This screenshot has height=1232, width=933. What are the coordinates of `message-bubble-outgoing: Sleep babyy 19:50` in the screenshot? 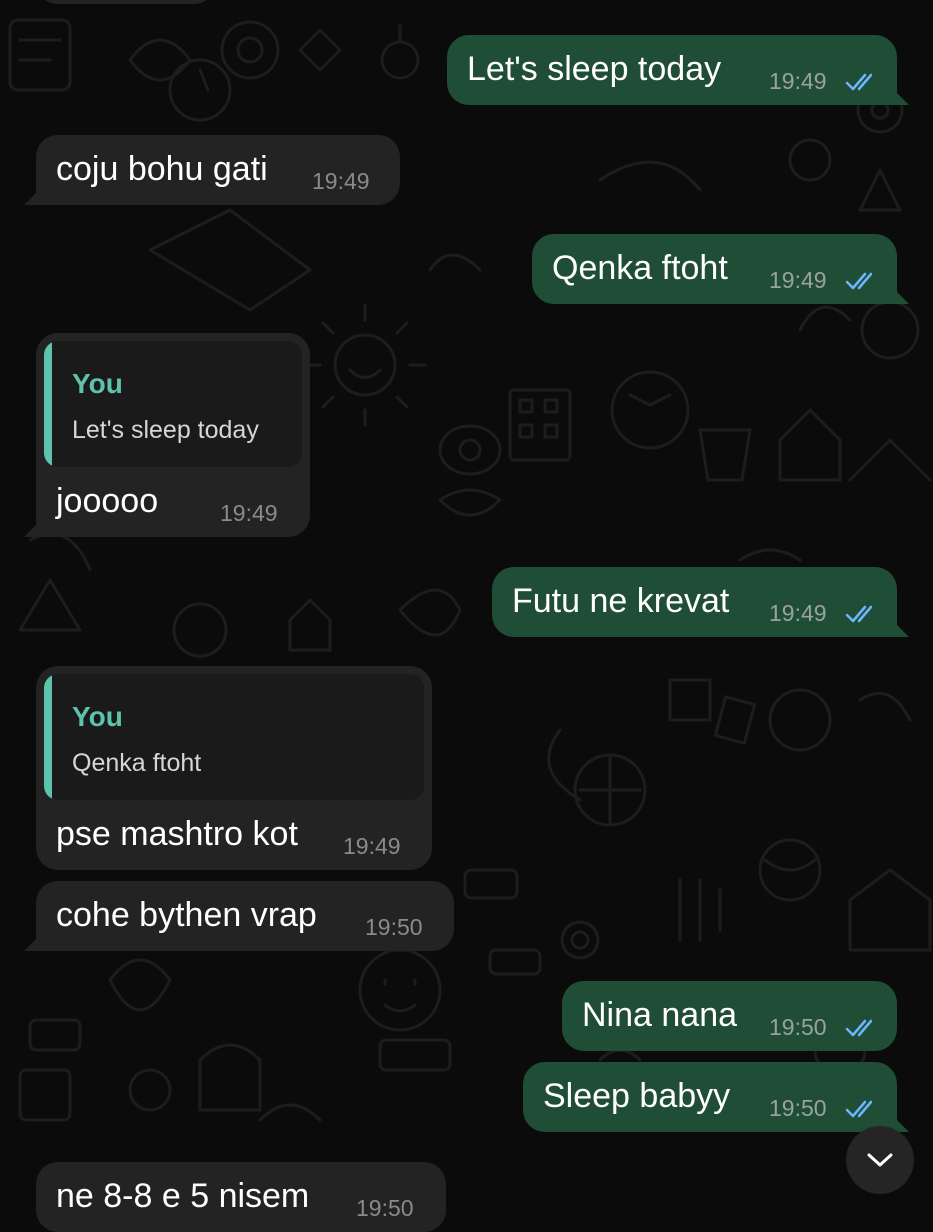 It's located at (710, 1097).